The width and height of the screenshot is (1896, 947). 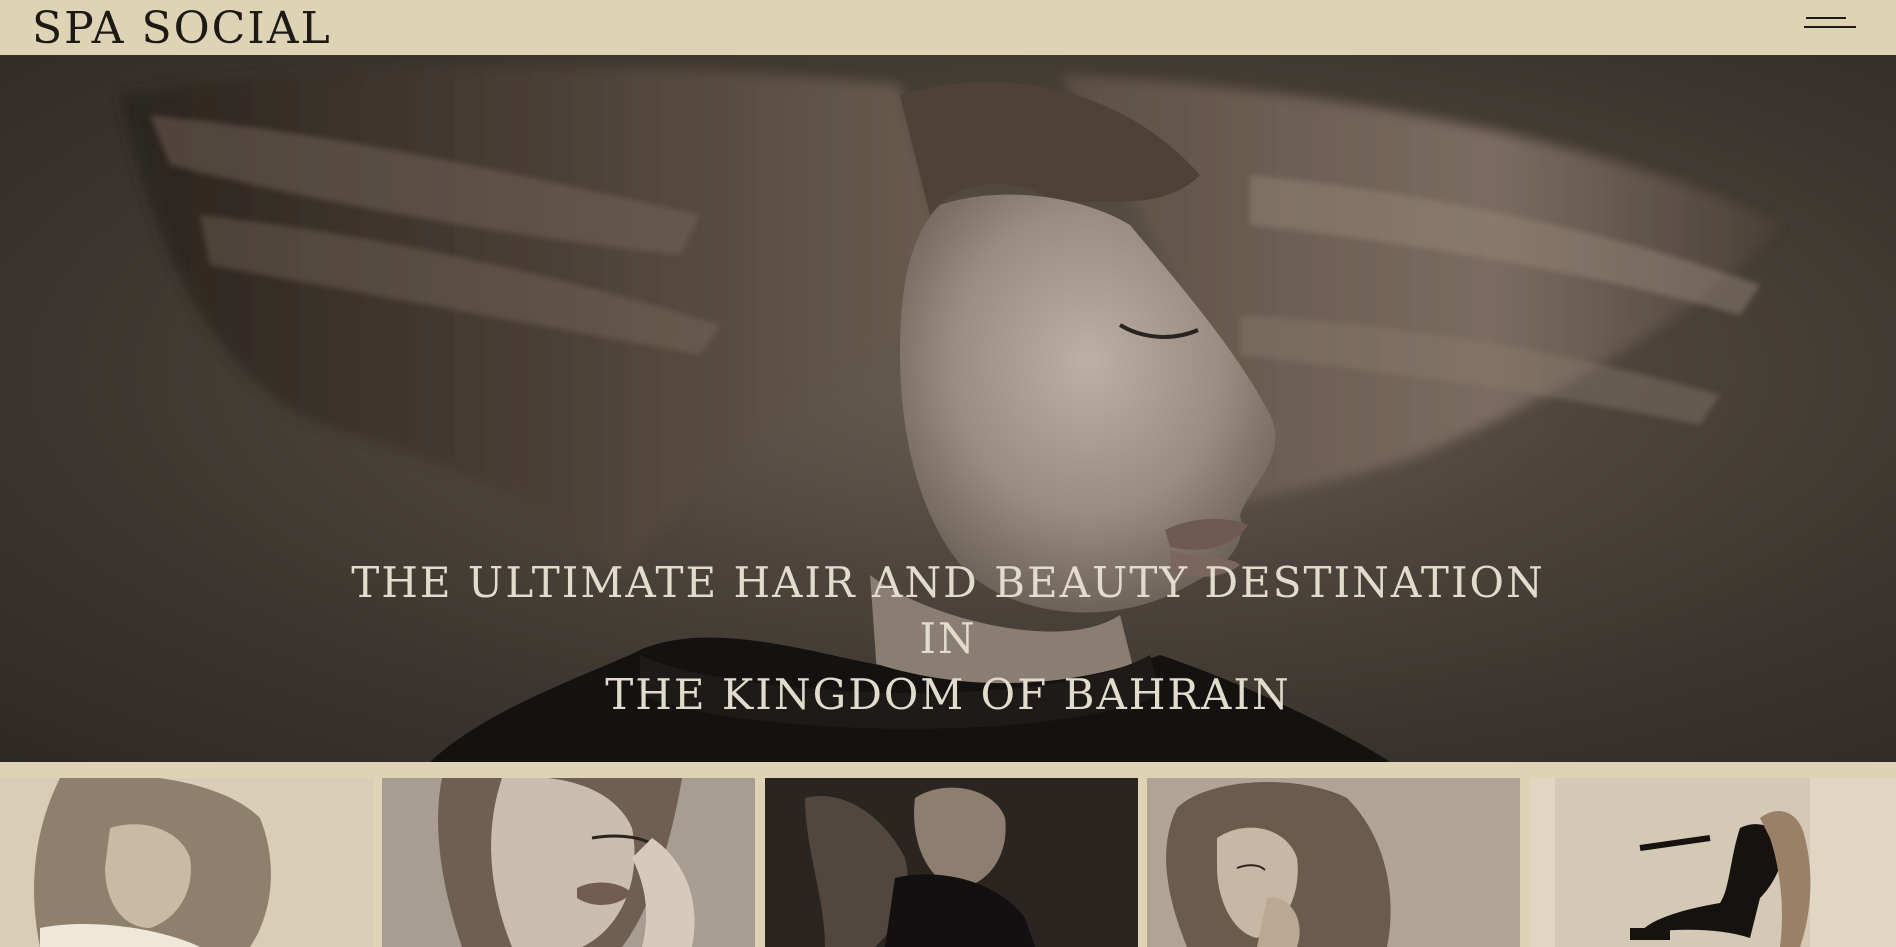 I want to click on menu-line-top, so click(x=1826, y=18).